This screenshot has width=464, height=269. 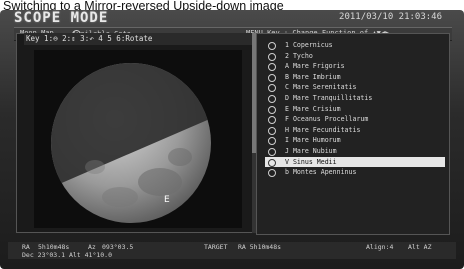 What do you see at coordinates (313, 76) in the screenshot?
I see `target-name: B Mare Imbrium` at bounding box center [313, 76].